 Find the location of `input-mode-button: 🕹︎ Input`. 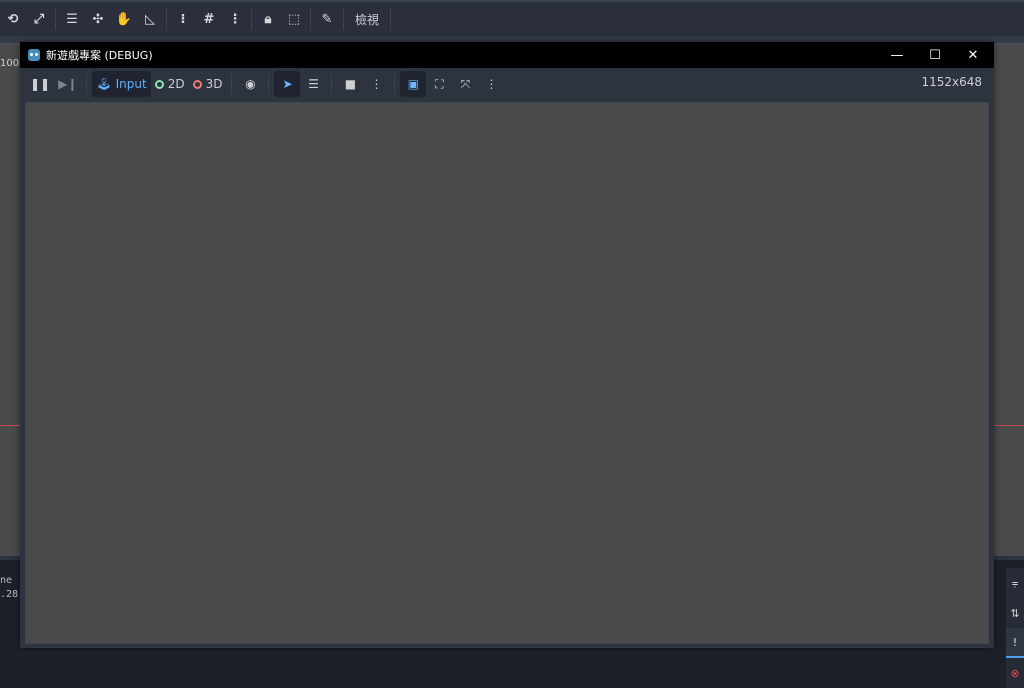

input-mode-button: 🕹︎ Input is located at coordinates (121, 84).